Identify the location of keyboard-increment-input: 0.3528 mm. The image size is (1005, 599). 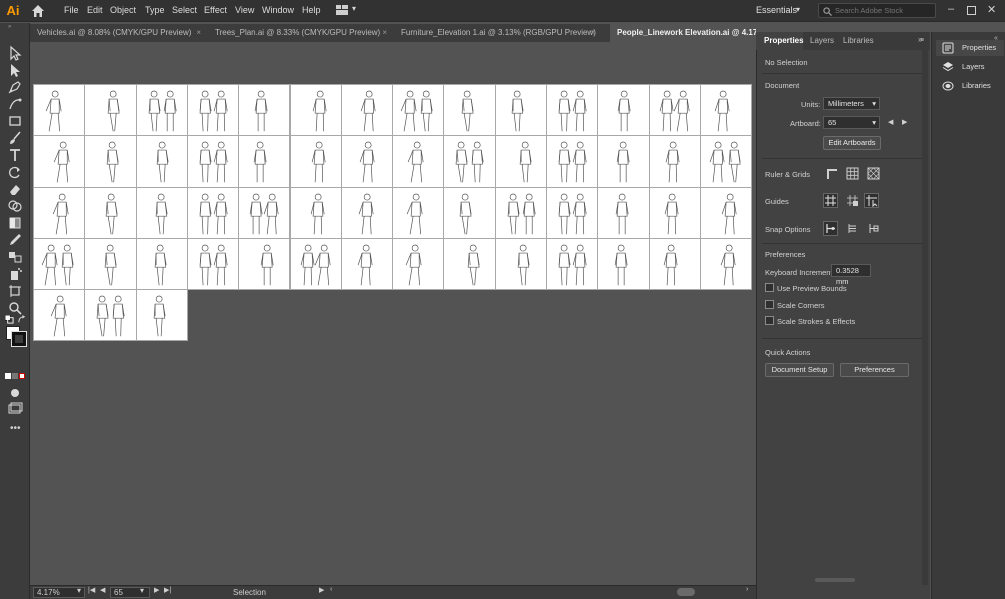
(851, 275).